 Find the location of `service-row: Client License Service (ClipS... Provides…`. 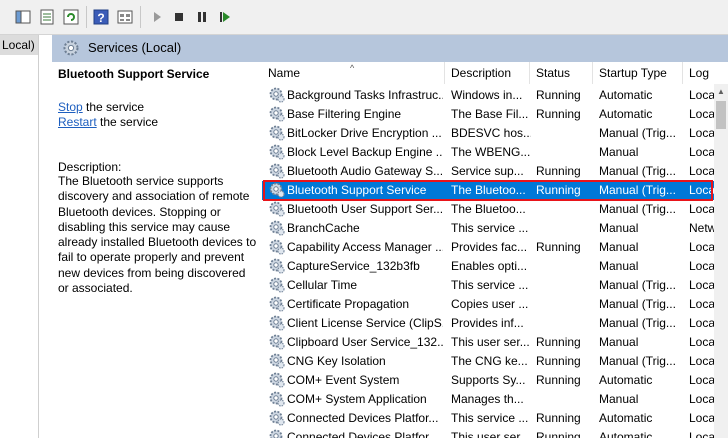

service-row: Client License Service (ClipS... Provides… is located at coordinates (488, 323).